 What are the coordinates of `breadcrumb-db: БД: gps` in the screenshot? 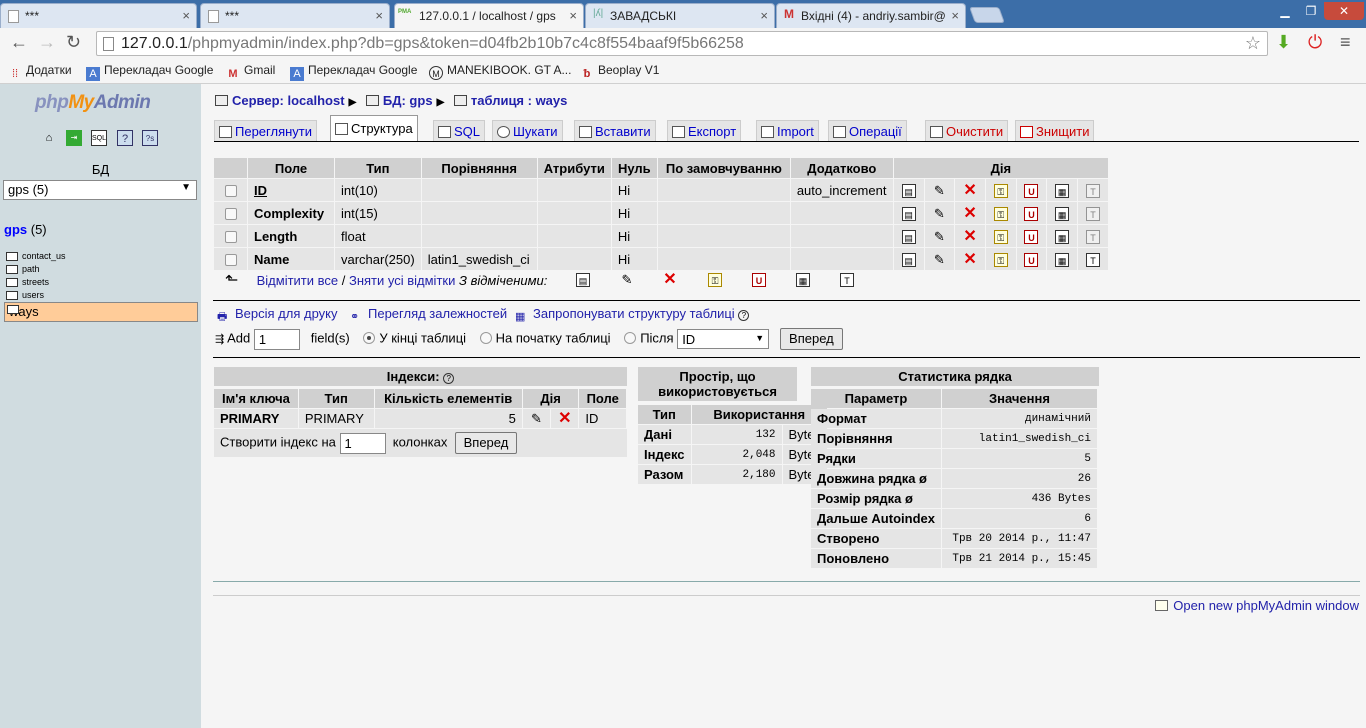 It's located at (408, 100).